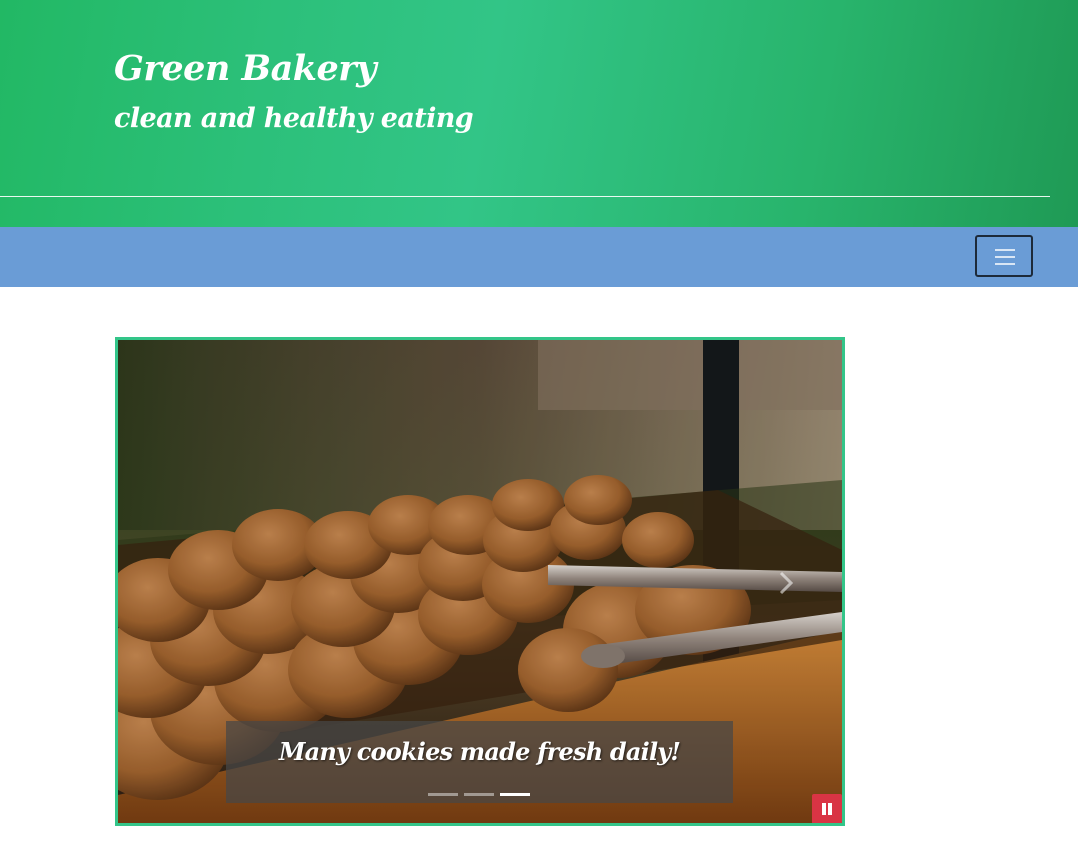  What do you see at coordinates (539, 257) in the screenshot?
I see `navbar` at bounding box center [539, 257].